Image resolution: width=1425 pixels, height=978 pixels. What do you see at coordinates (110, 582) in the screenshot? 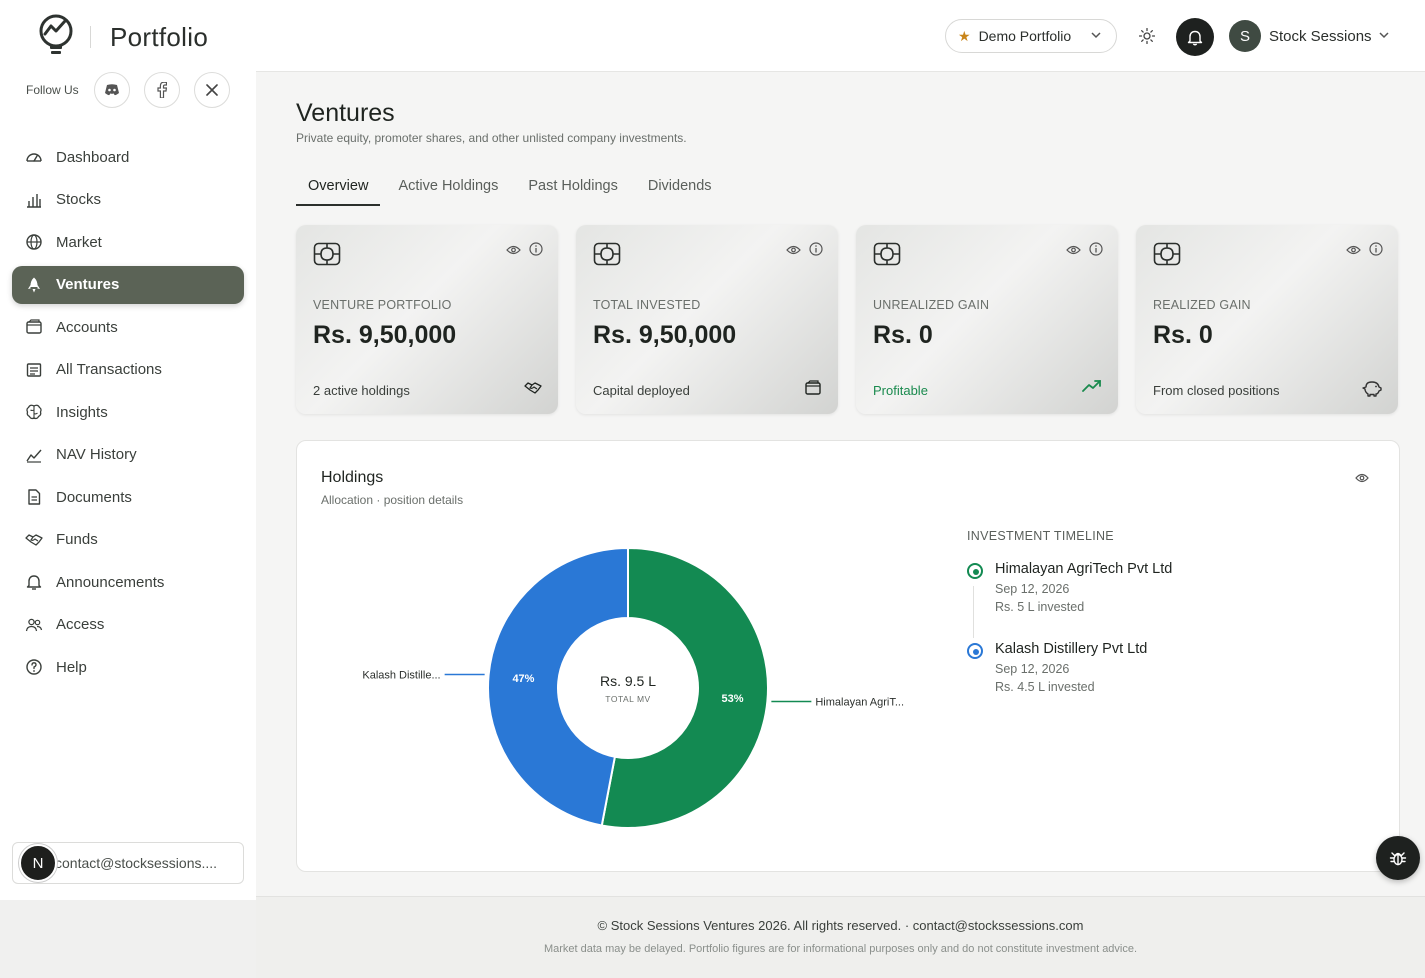
I see `sidebar-item-label: Announcements` at bounding box center [110, 582].